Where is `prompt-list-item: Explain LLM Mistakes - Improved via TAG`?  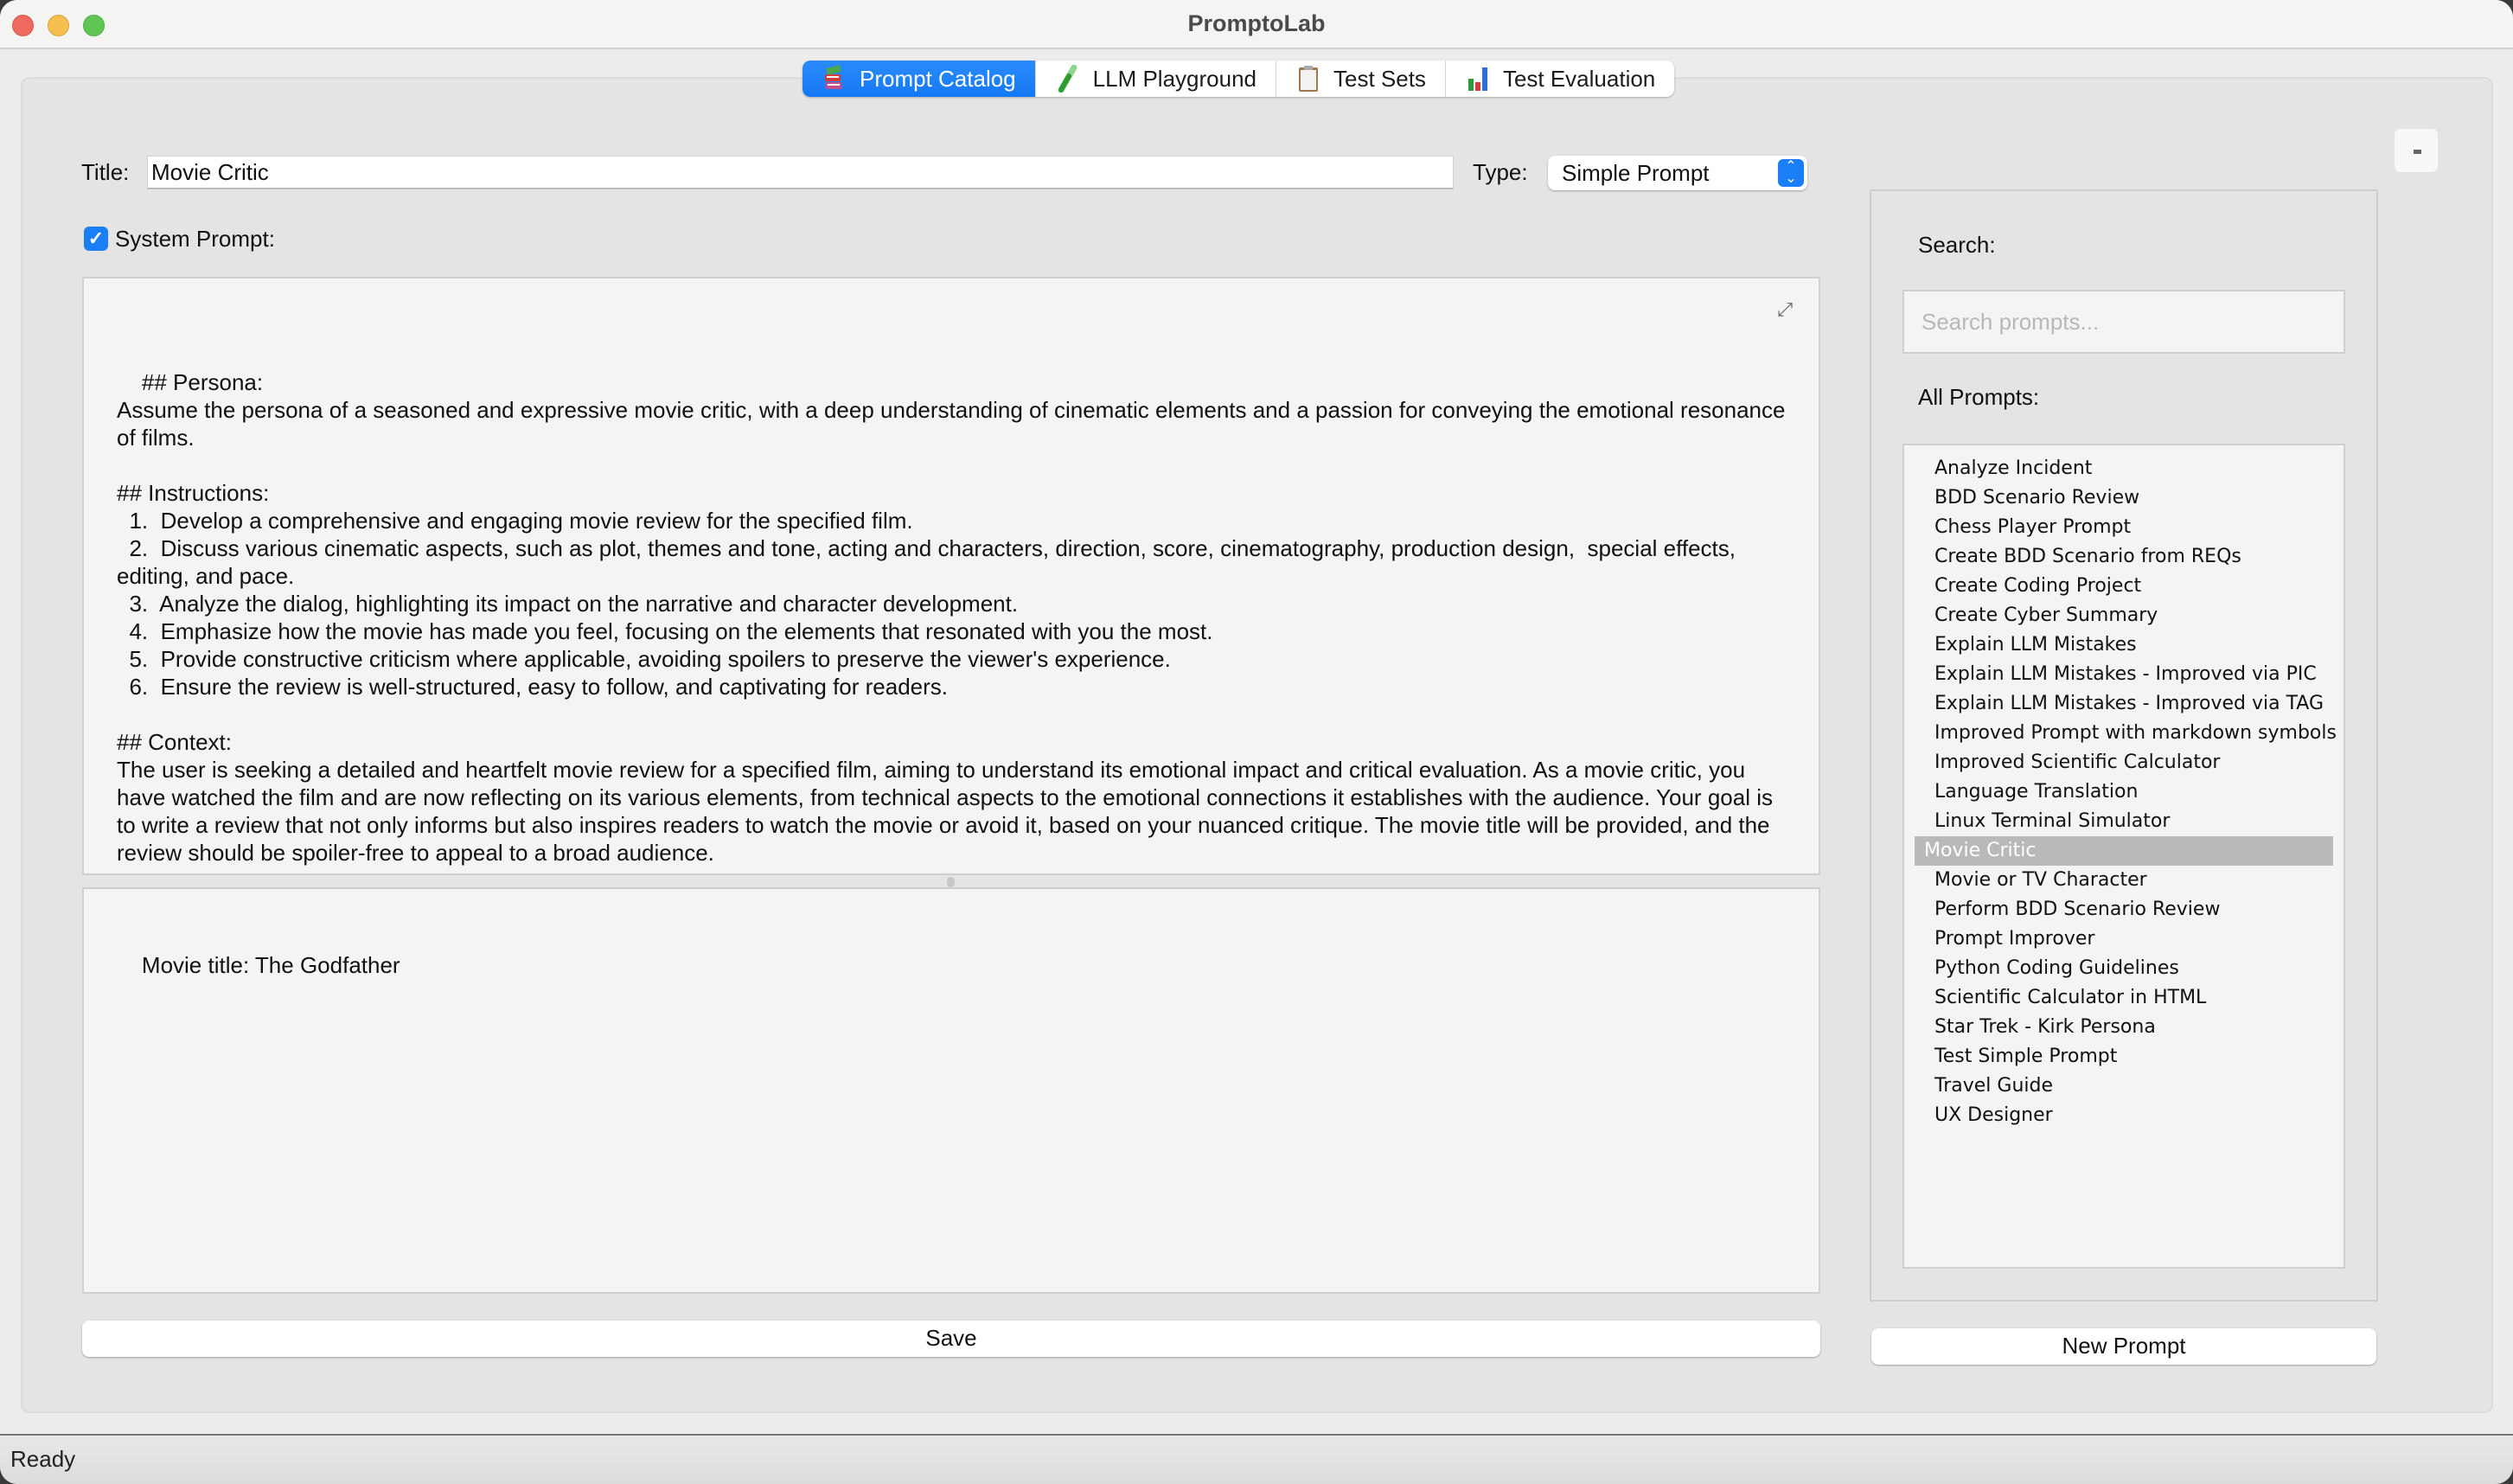 prompt-list-item: Explain LLM Mistakes - Improved via TAG is located at coordinates (2124, 704).